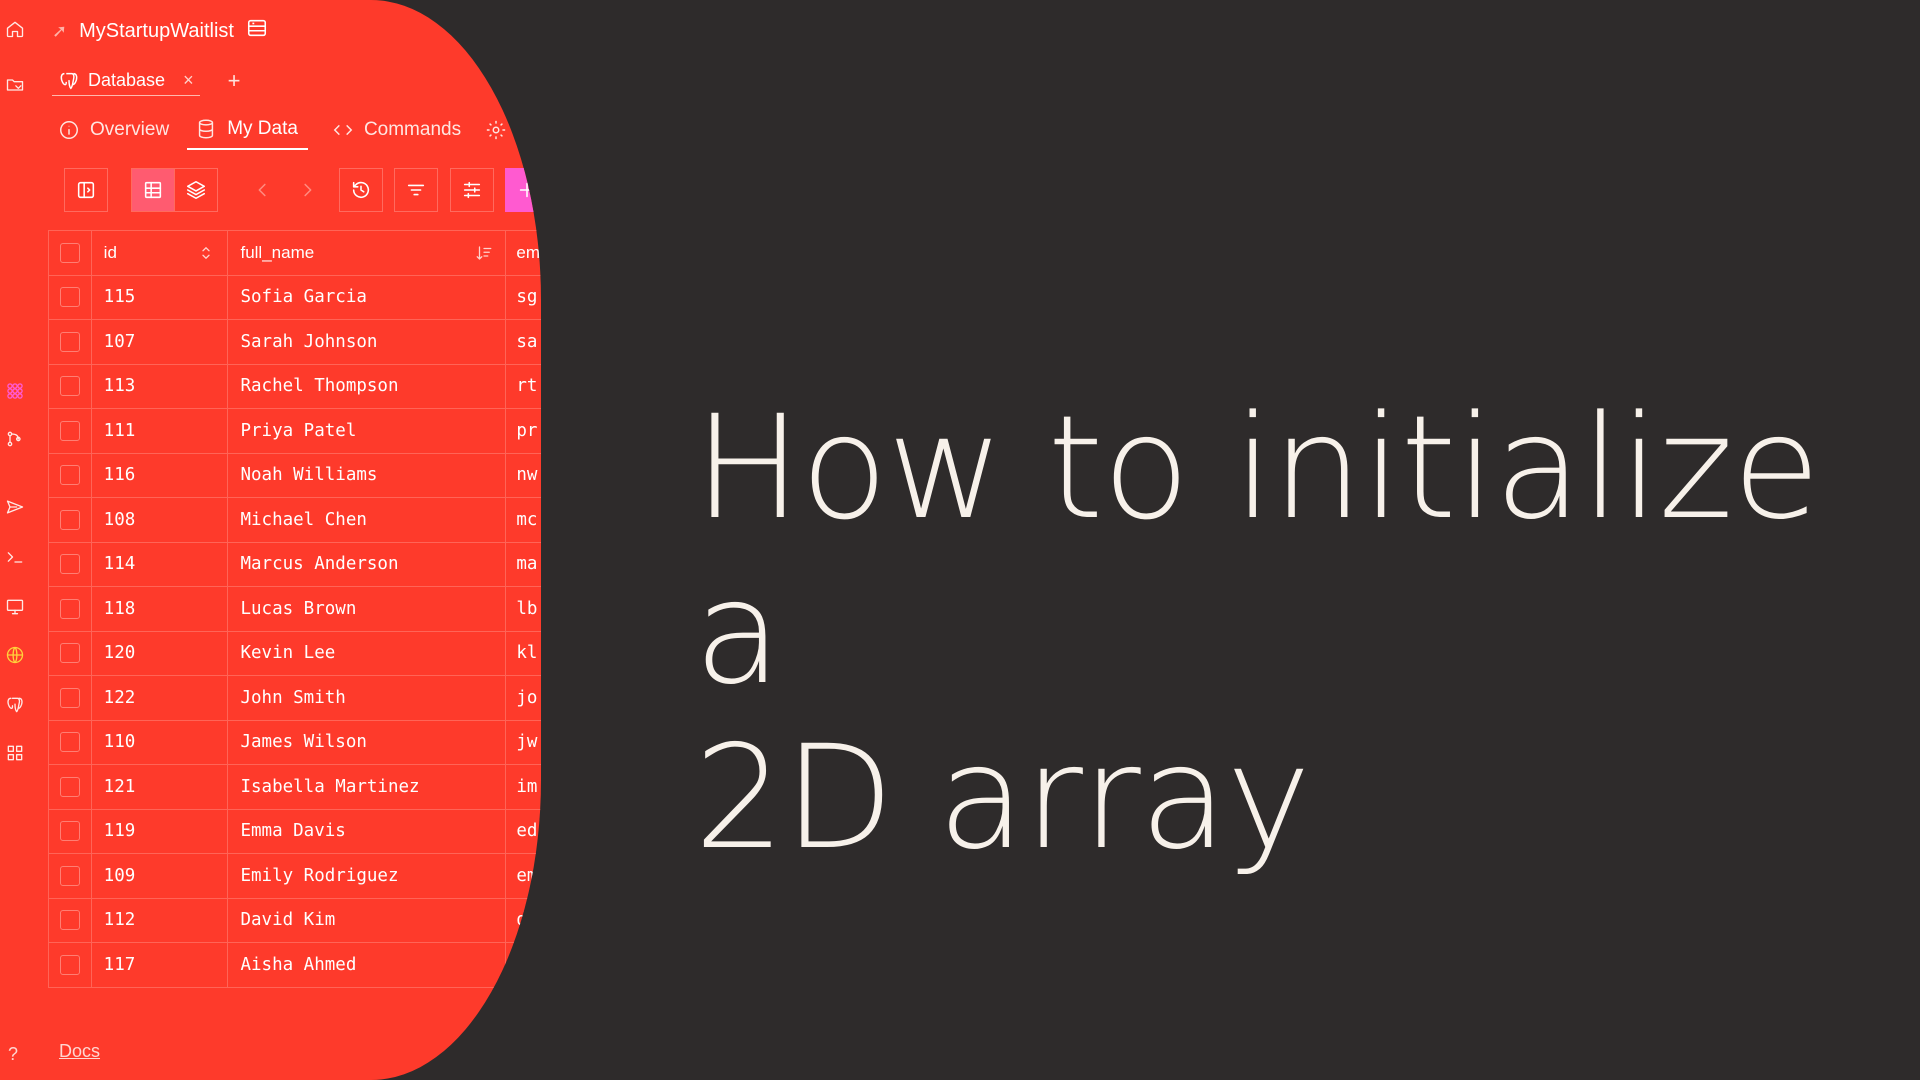 Image resolution: width=1920 pixels, height=1080 pixels. I want to click on prev-page-button, so click(263, 190).